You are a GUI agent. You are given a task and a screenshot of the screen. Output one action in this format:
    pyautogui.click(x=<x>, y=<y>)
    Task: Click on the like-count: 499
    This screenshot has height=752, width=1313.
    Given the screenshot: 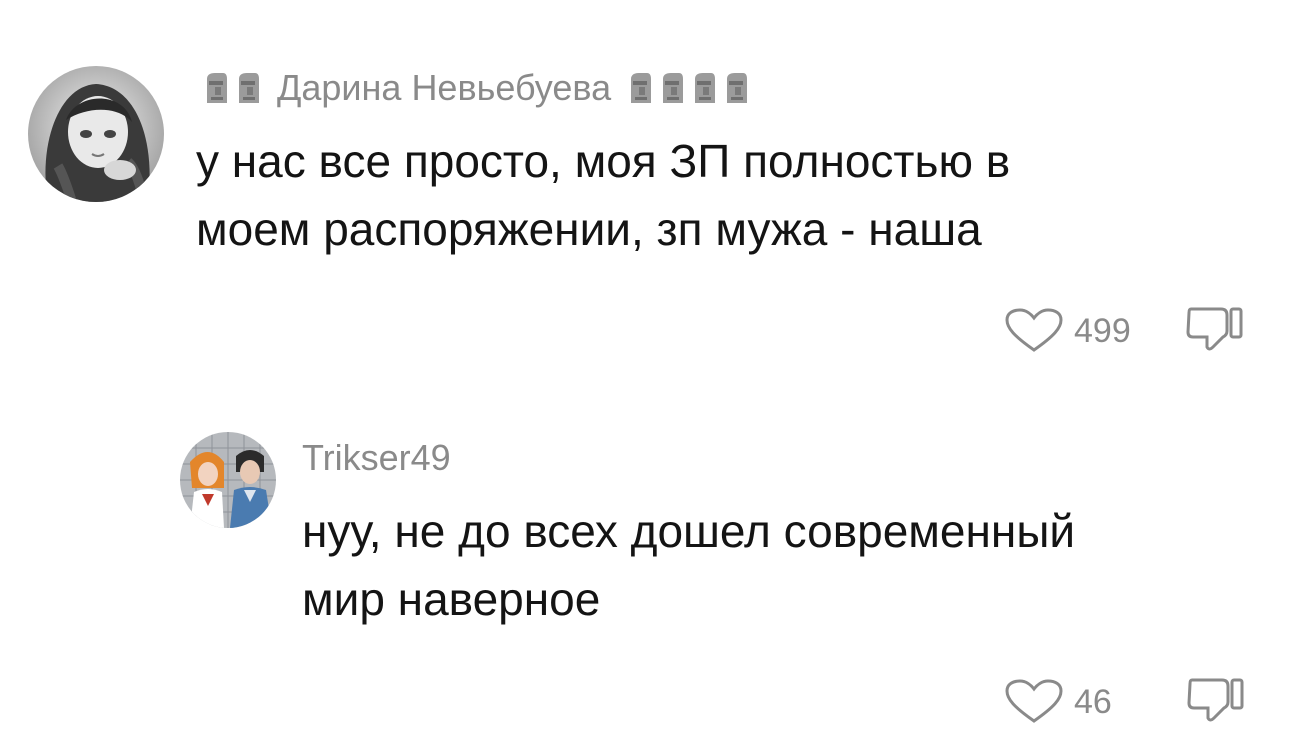 What is the action you would take?
    pyautogui.click(x=1102, y=330)
    